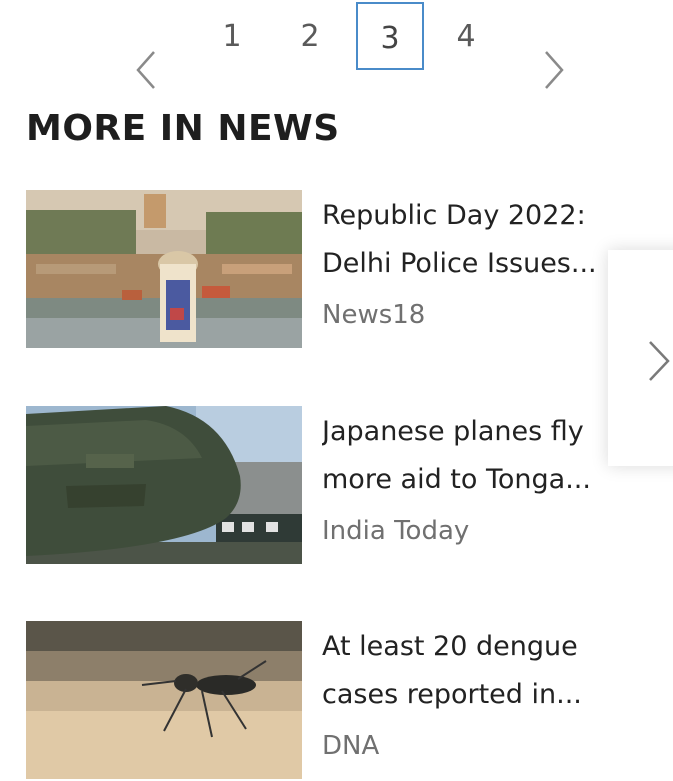  What do you see at coordinates (453, 431) in the screenshot?
I see `headline-line-1: Japanese planes fly` at bounding box center [453, 431].